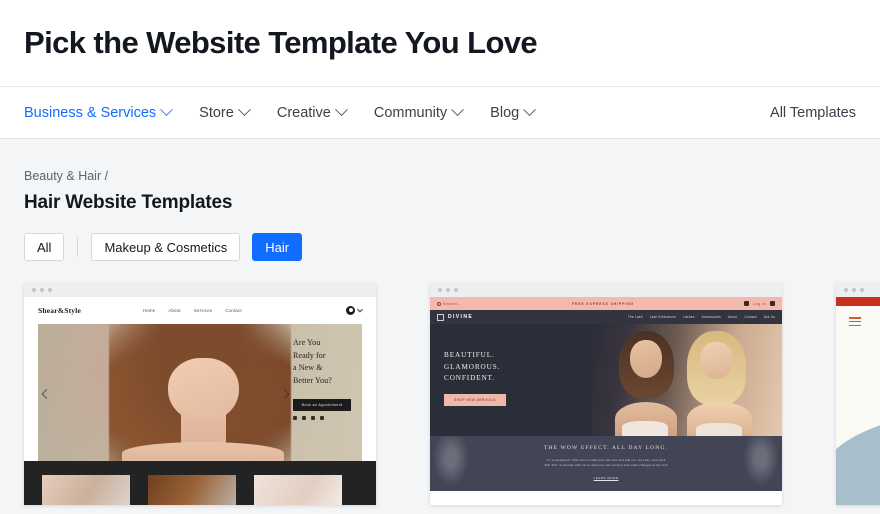 The width and height of the screenshot is (880, 514). Describe the element at coordinates (439, 303) in the screenshot. I see `search-icon` at that location.